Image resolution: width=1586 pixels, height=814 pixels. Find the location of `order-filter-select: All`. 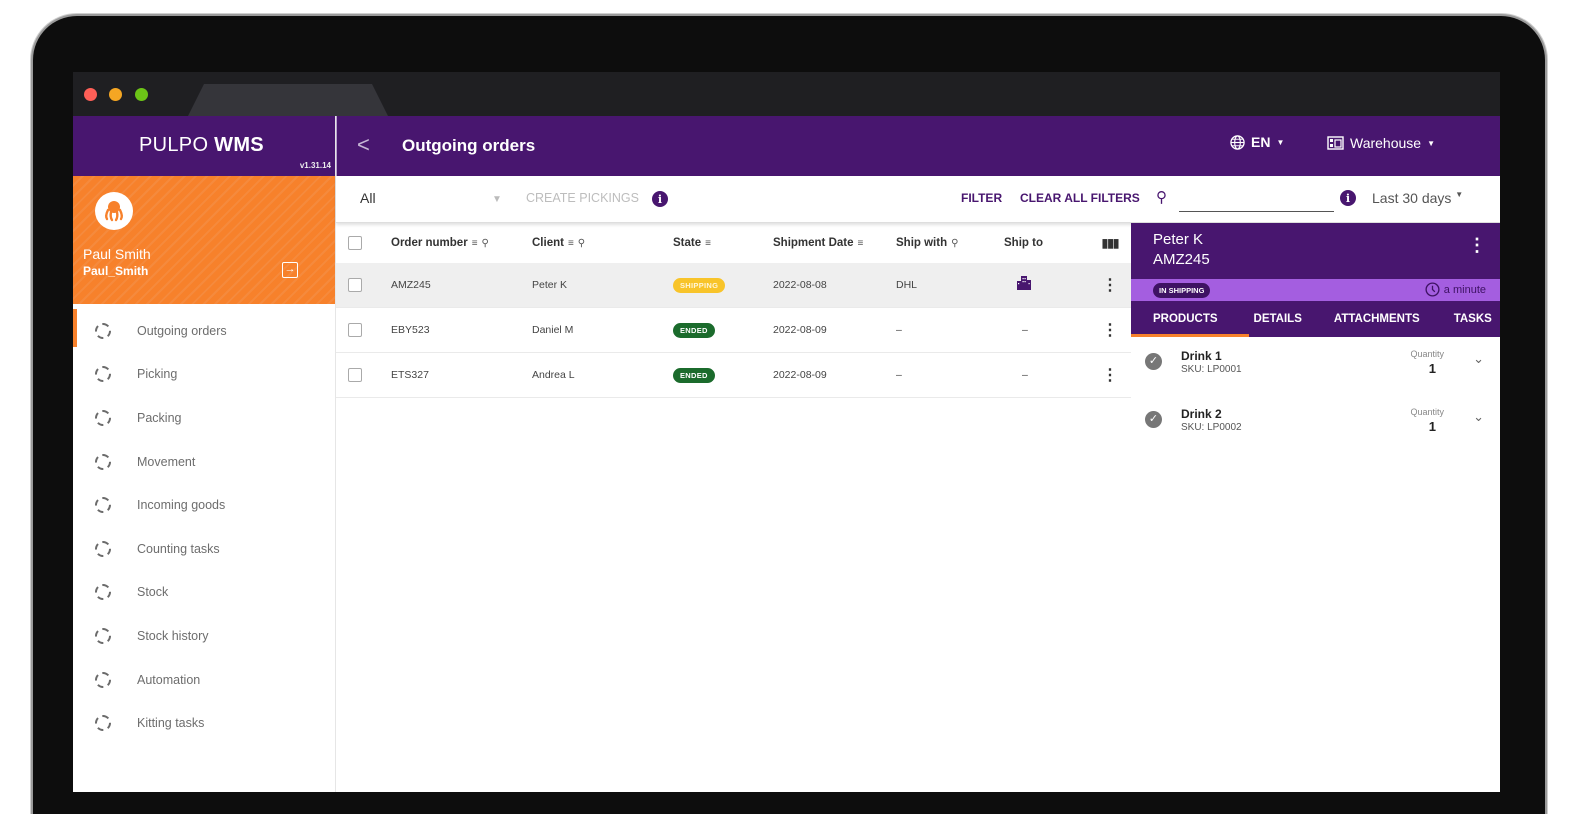

order-filter-select: All is located at coordinates (368, 198).